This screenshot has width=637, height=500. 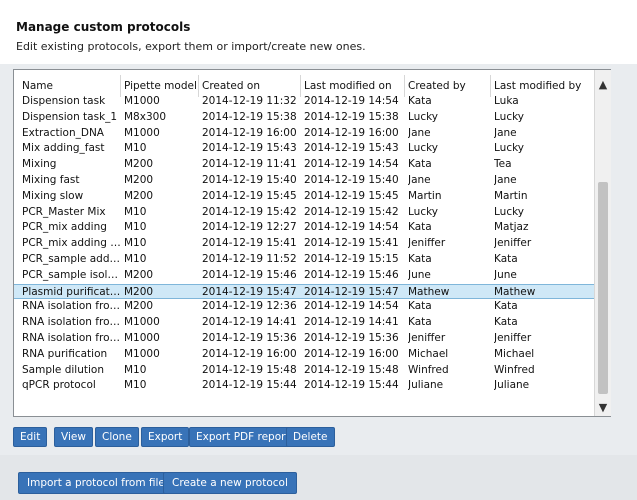 What do you see at coordinates (30, 437) in the screenshot?
I see `edit-button: Edit` at bounding box center [30, 437].